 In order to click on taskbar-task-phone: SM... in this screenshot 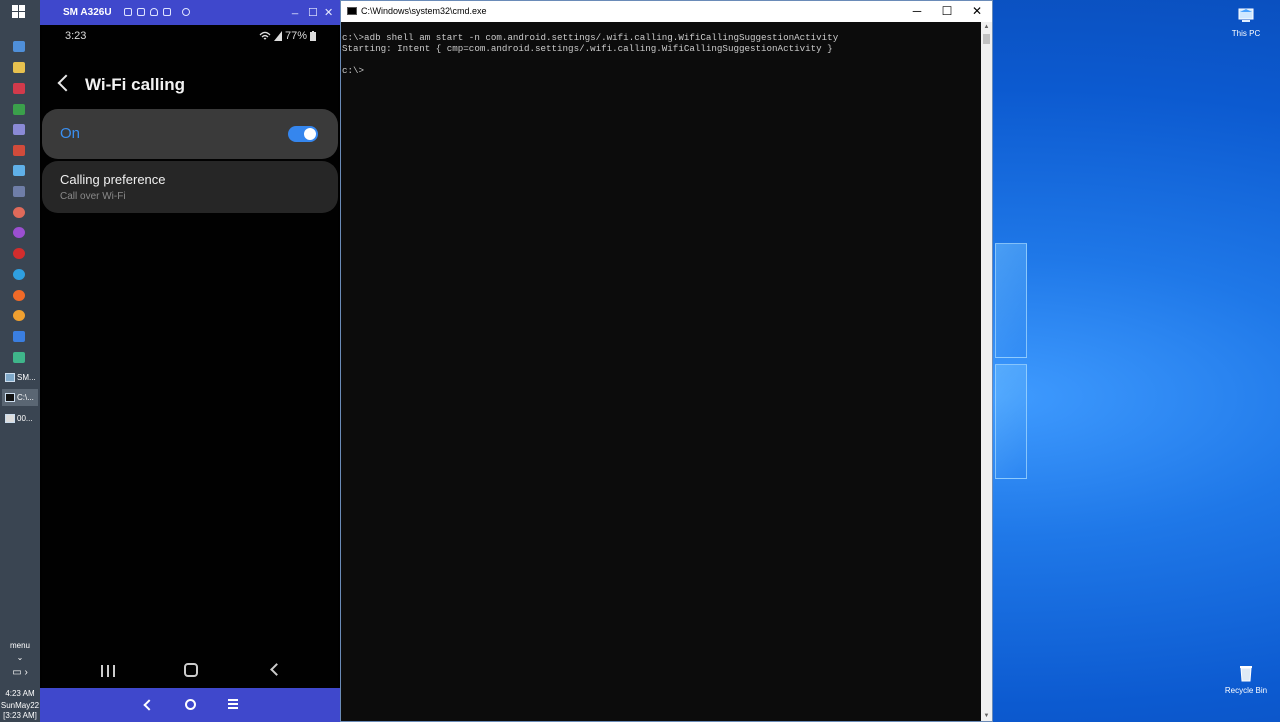, I will do `click(20, 377)`.